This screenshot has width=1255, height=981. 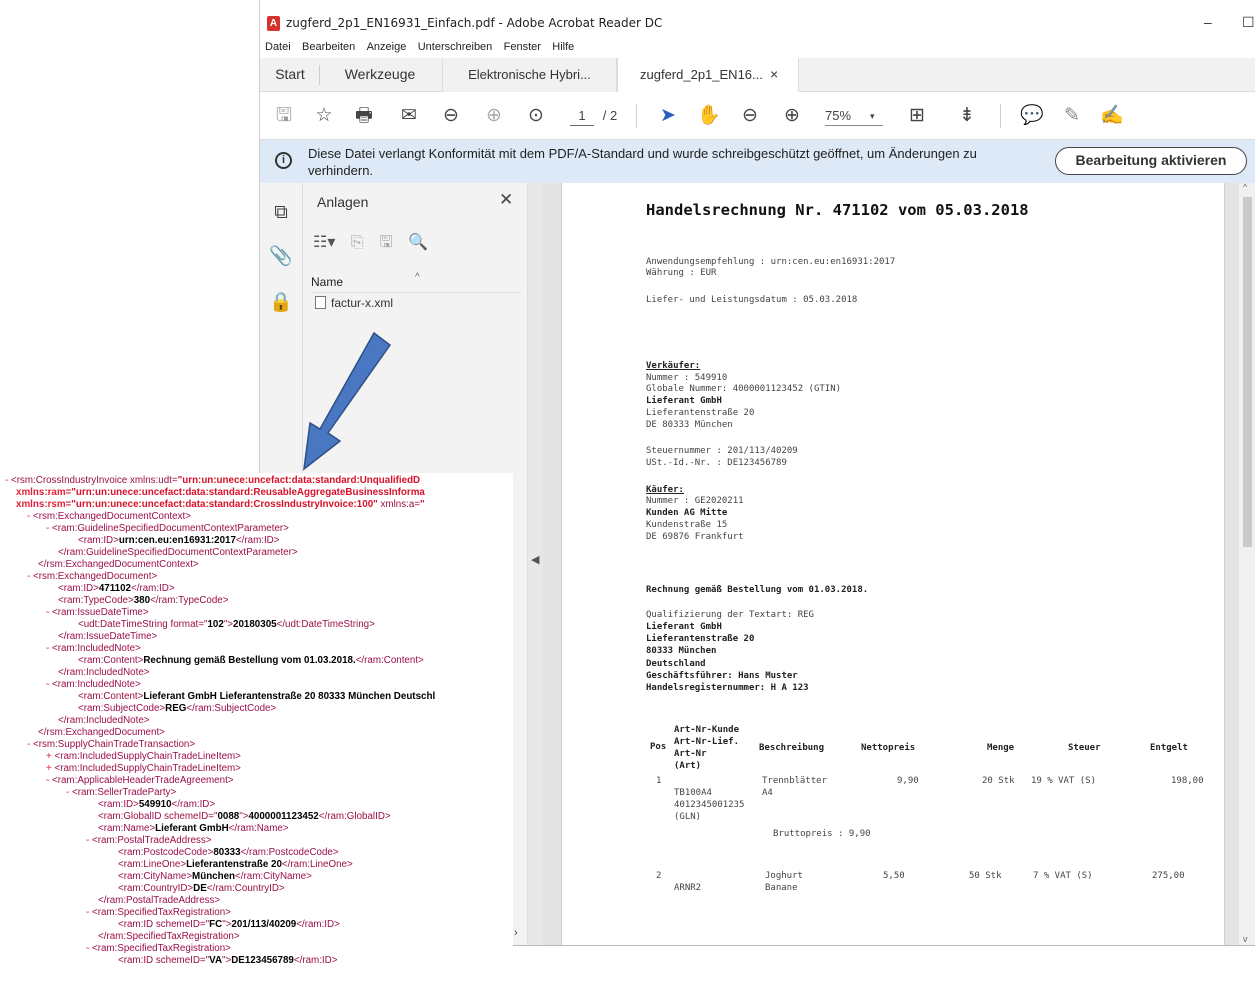 I want to click on xml-token: 471102, so click(x=114, y=588).